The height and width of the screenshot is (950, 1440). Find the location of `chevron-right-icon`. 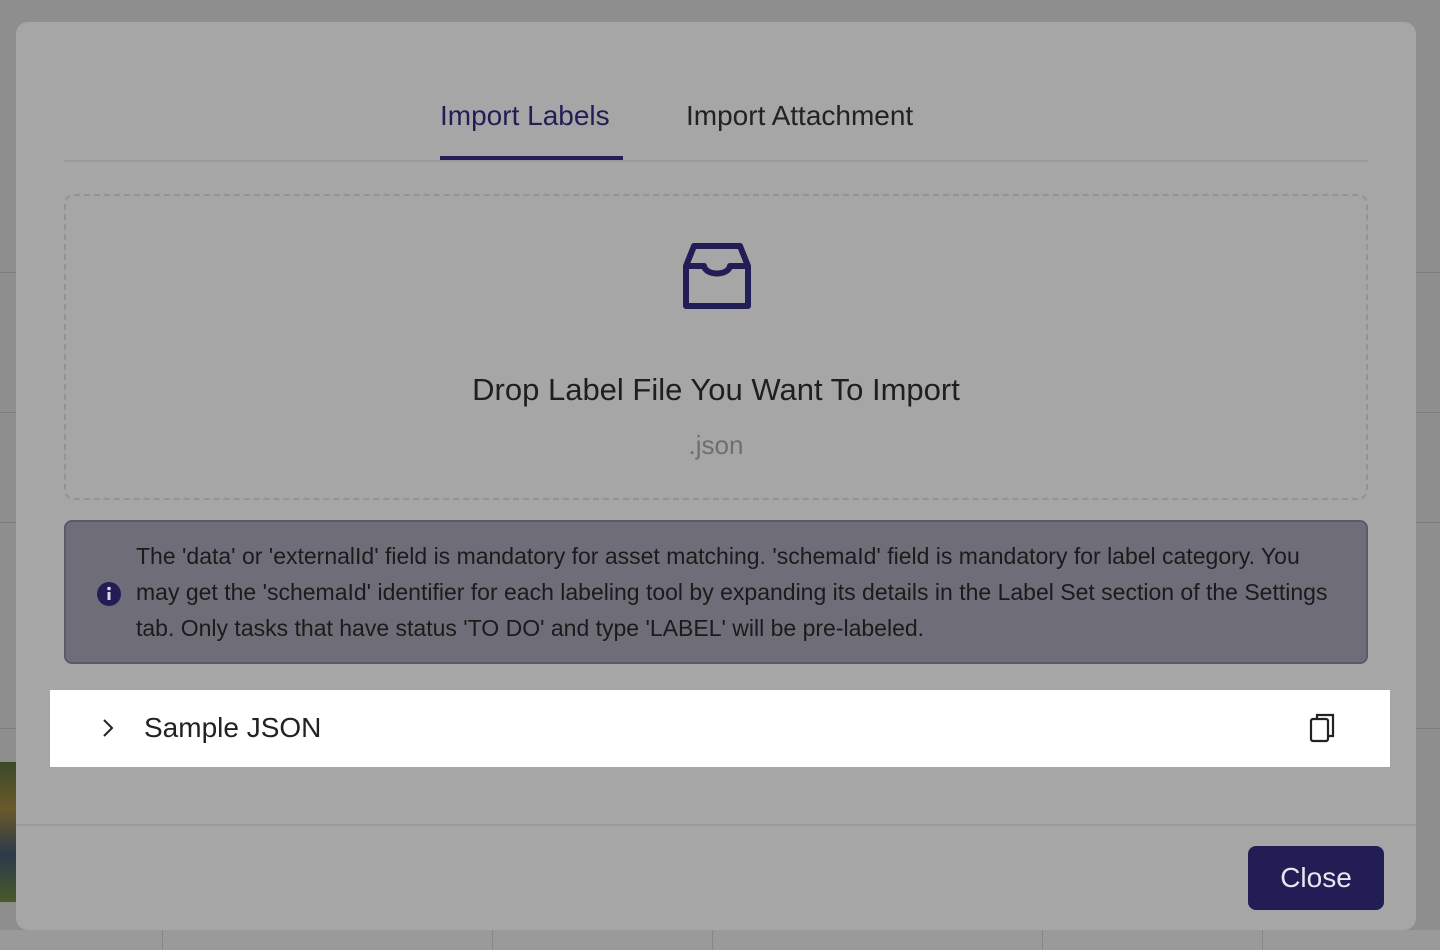

chevron-right-icon is located at coordinates (108, 728).